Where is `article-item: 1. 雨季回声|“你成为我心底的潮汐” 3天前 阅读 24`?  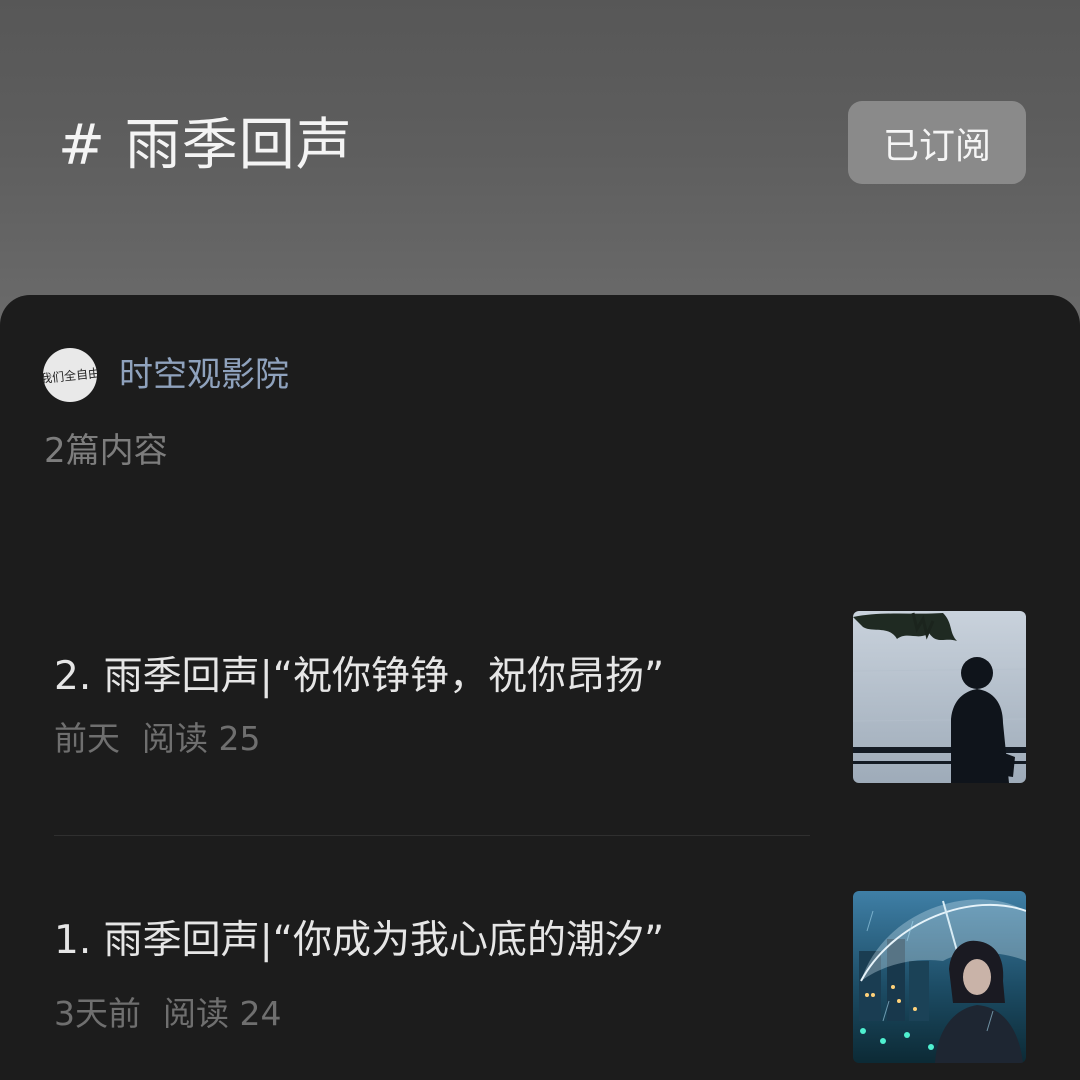
article-item: 1. 雨季回声|“你成为我心底的潮汐” 3天前 阅读 24 is located at coordinates (540, 978).